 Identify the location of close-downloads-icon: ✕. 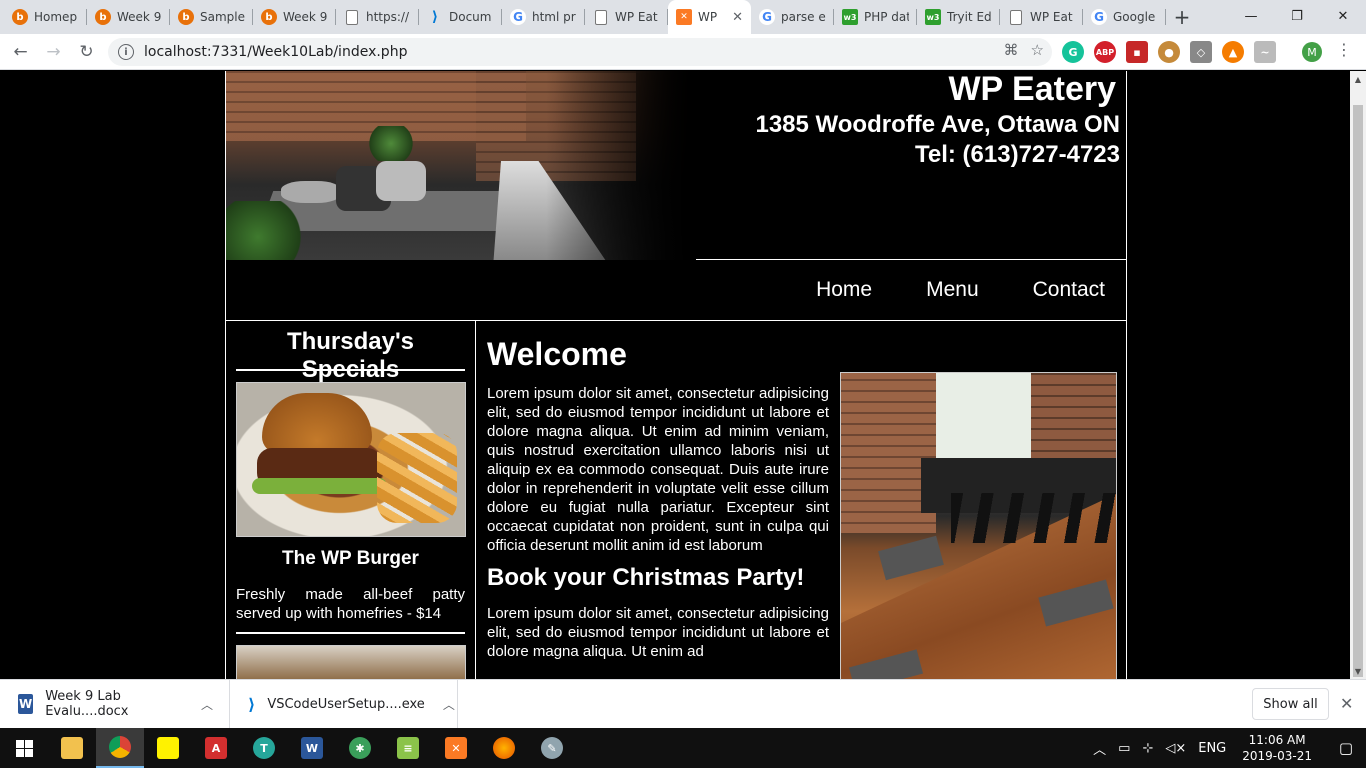
(1346, 703).